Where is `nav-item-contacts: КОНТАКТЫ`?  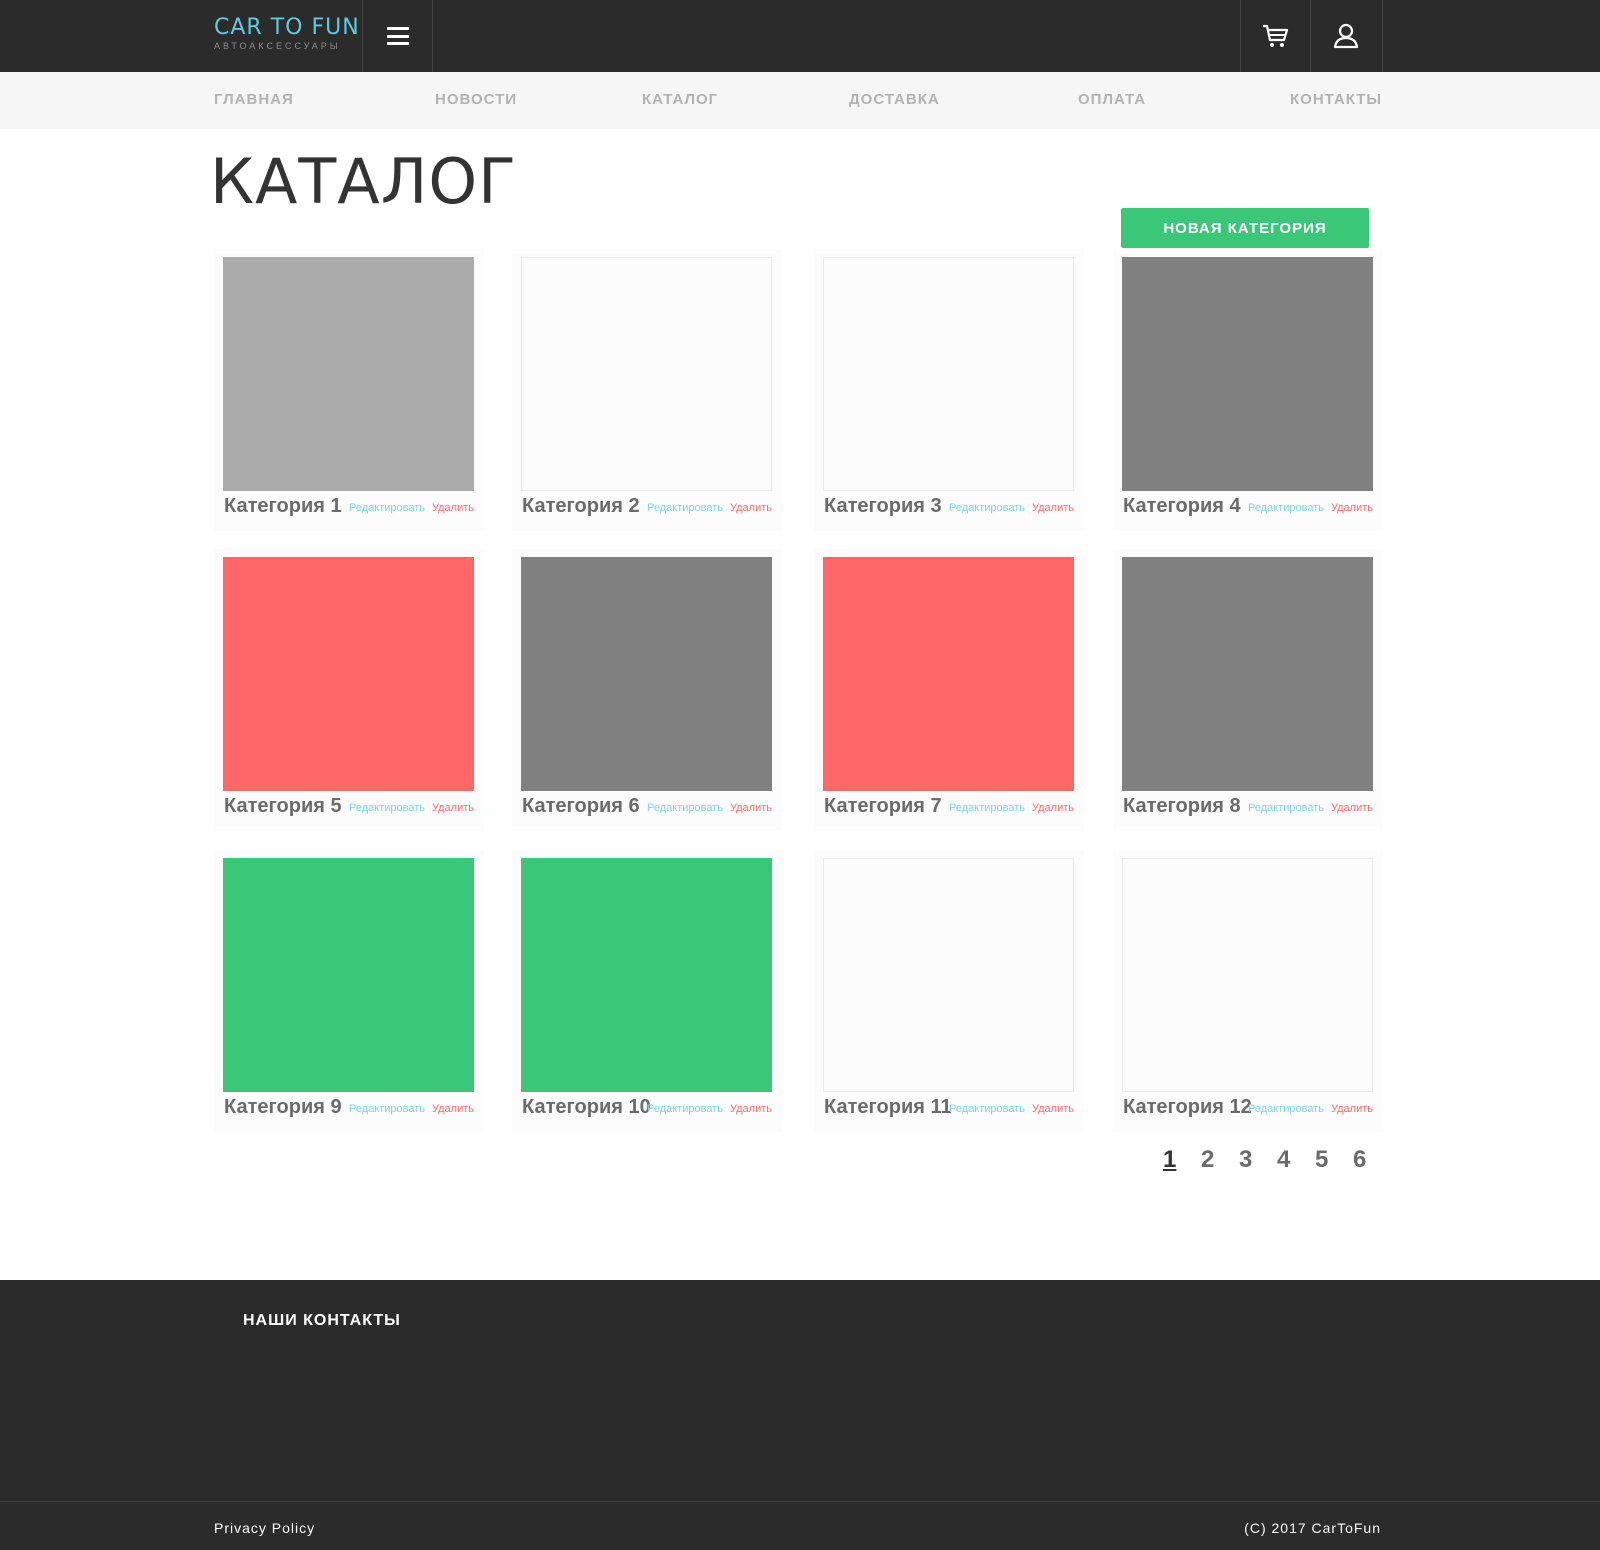
nav-item-contacts: КОНТАКТЫ is located at coordinates (1336, 99).